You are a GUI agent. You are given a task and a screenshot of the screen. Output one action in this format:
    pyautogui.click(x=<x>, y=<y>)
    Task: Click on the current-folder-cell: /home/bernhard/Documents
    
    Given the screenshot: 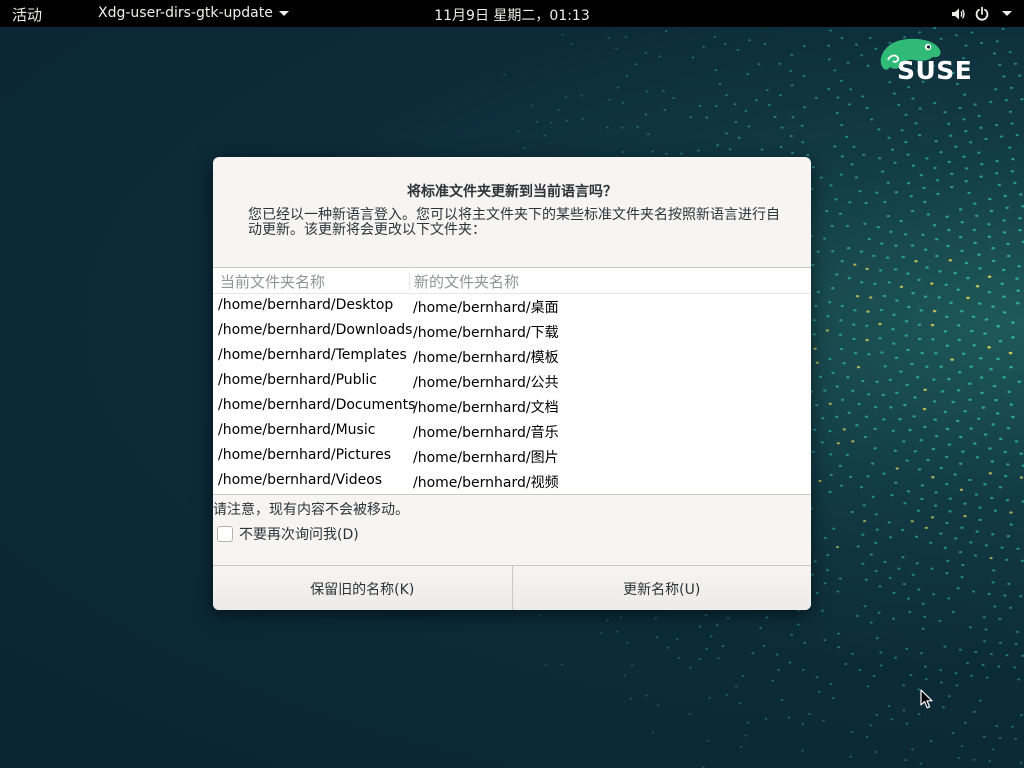 What is the action you would take?
    pyautogui.click(x=317, y=405)
    